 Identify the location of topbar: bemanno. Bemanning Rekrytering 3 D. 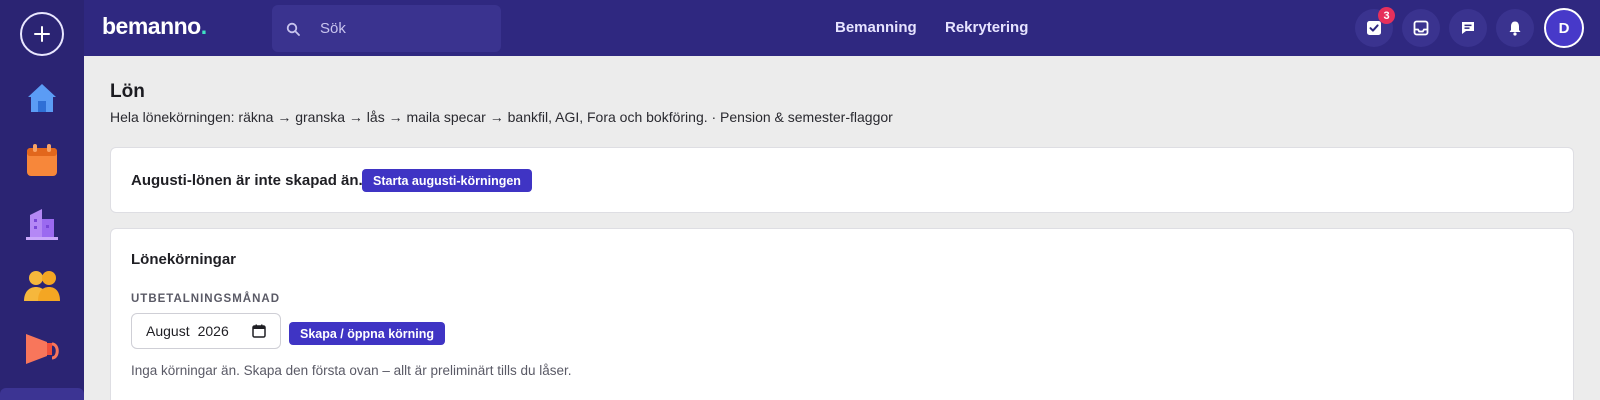
(842, 28).